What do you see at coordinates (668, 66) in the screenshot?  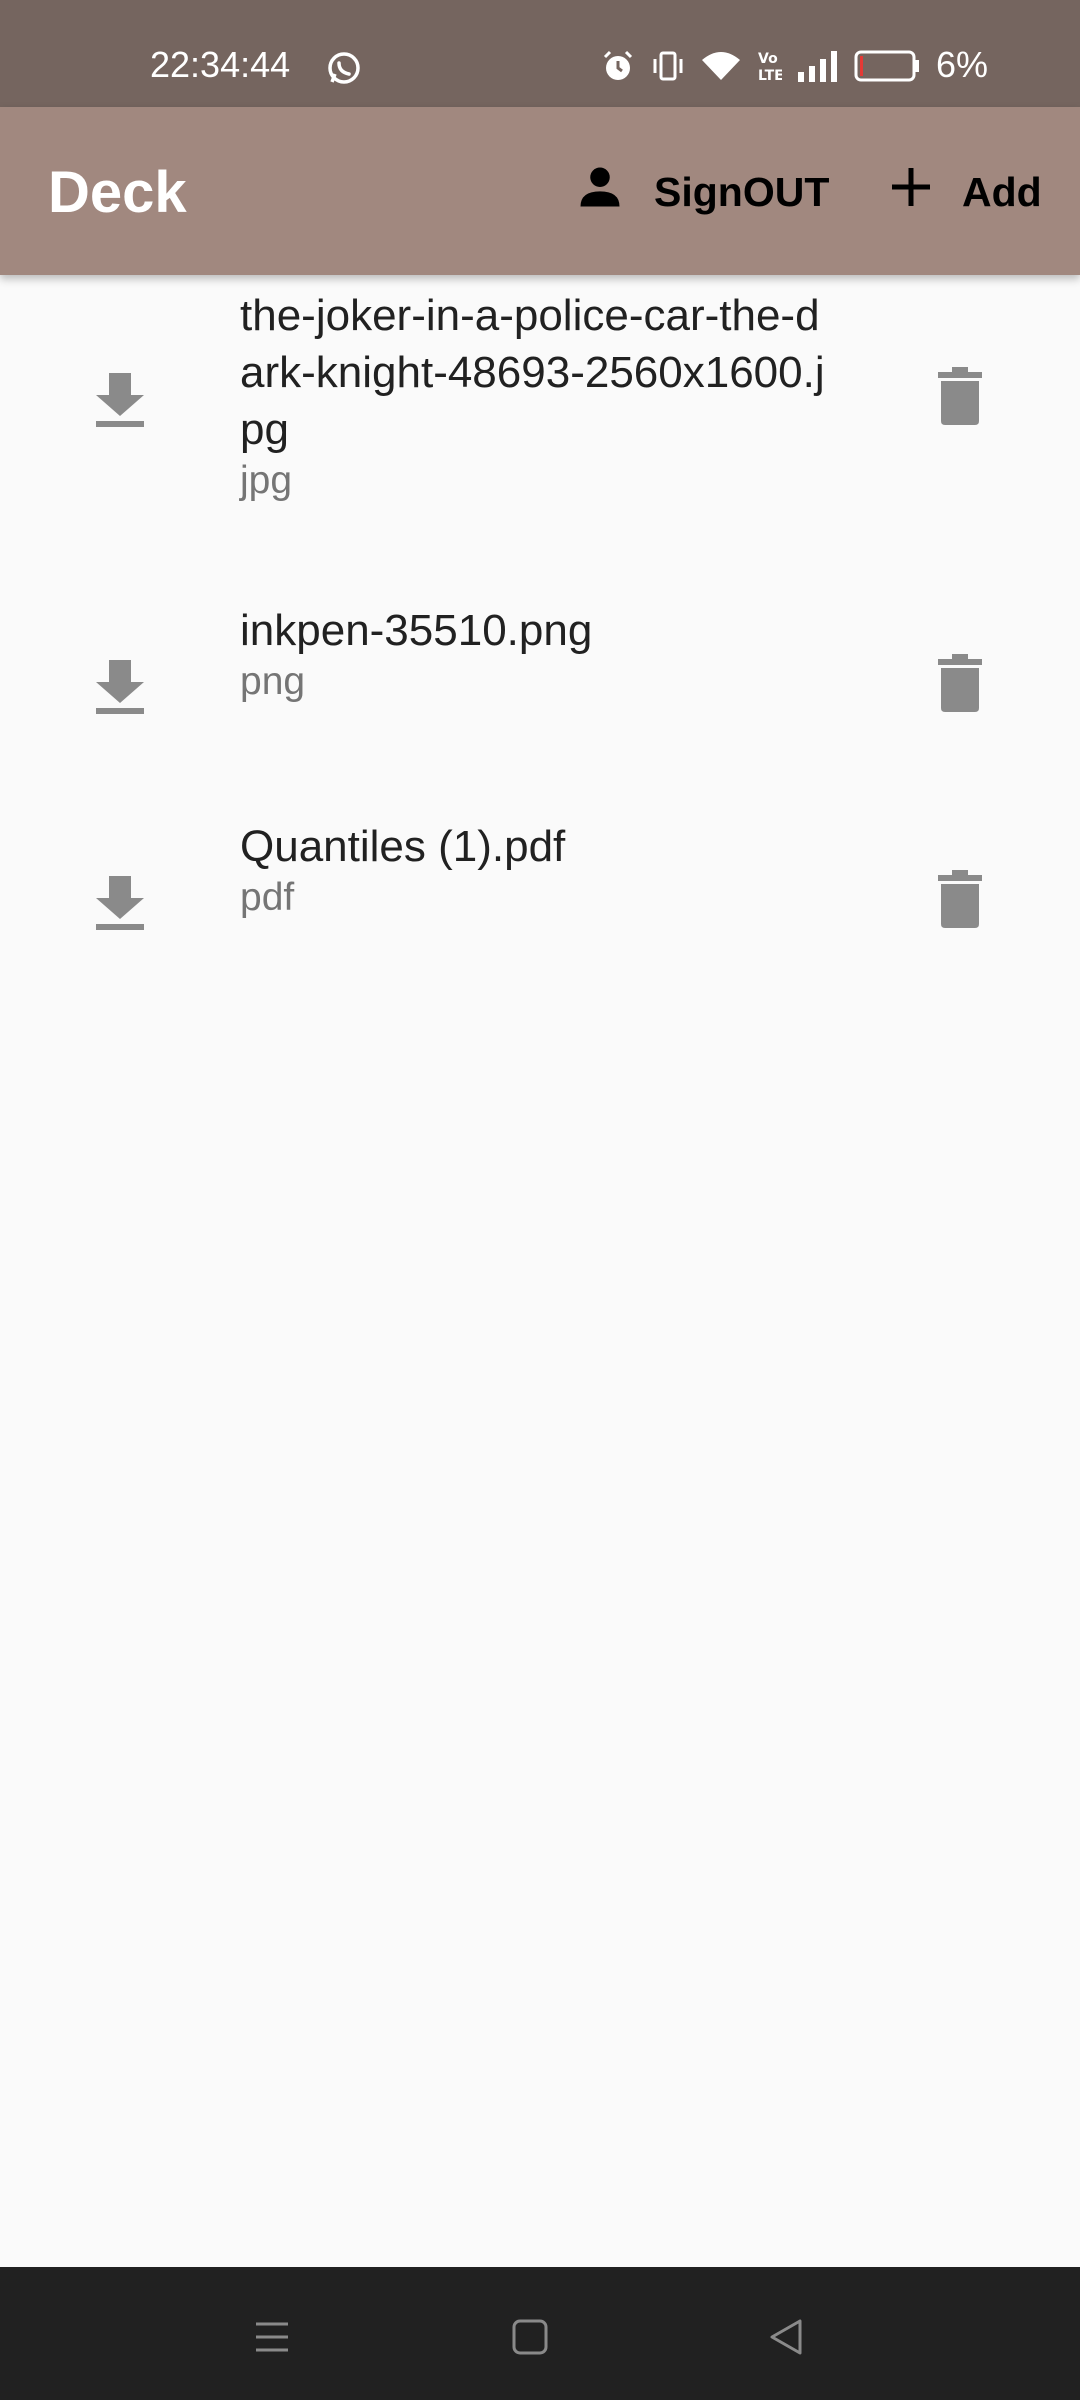 I see `vibrate-icon` at bounding box center [668, 66].